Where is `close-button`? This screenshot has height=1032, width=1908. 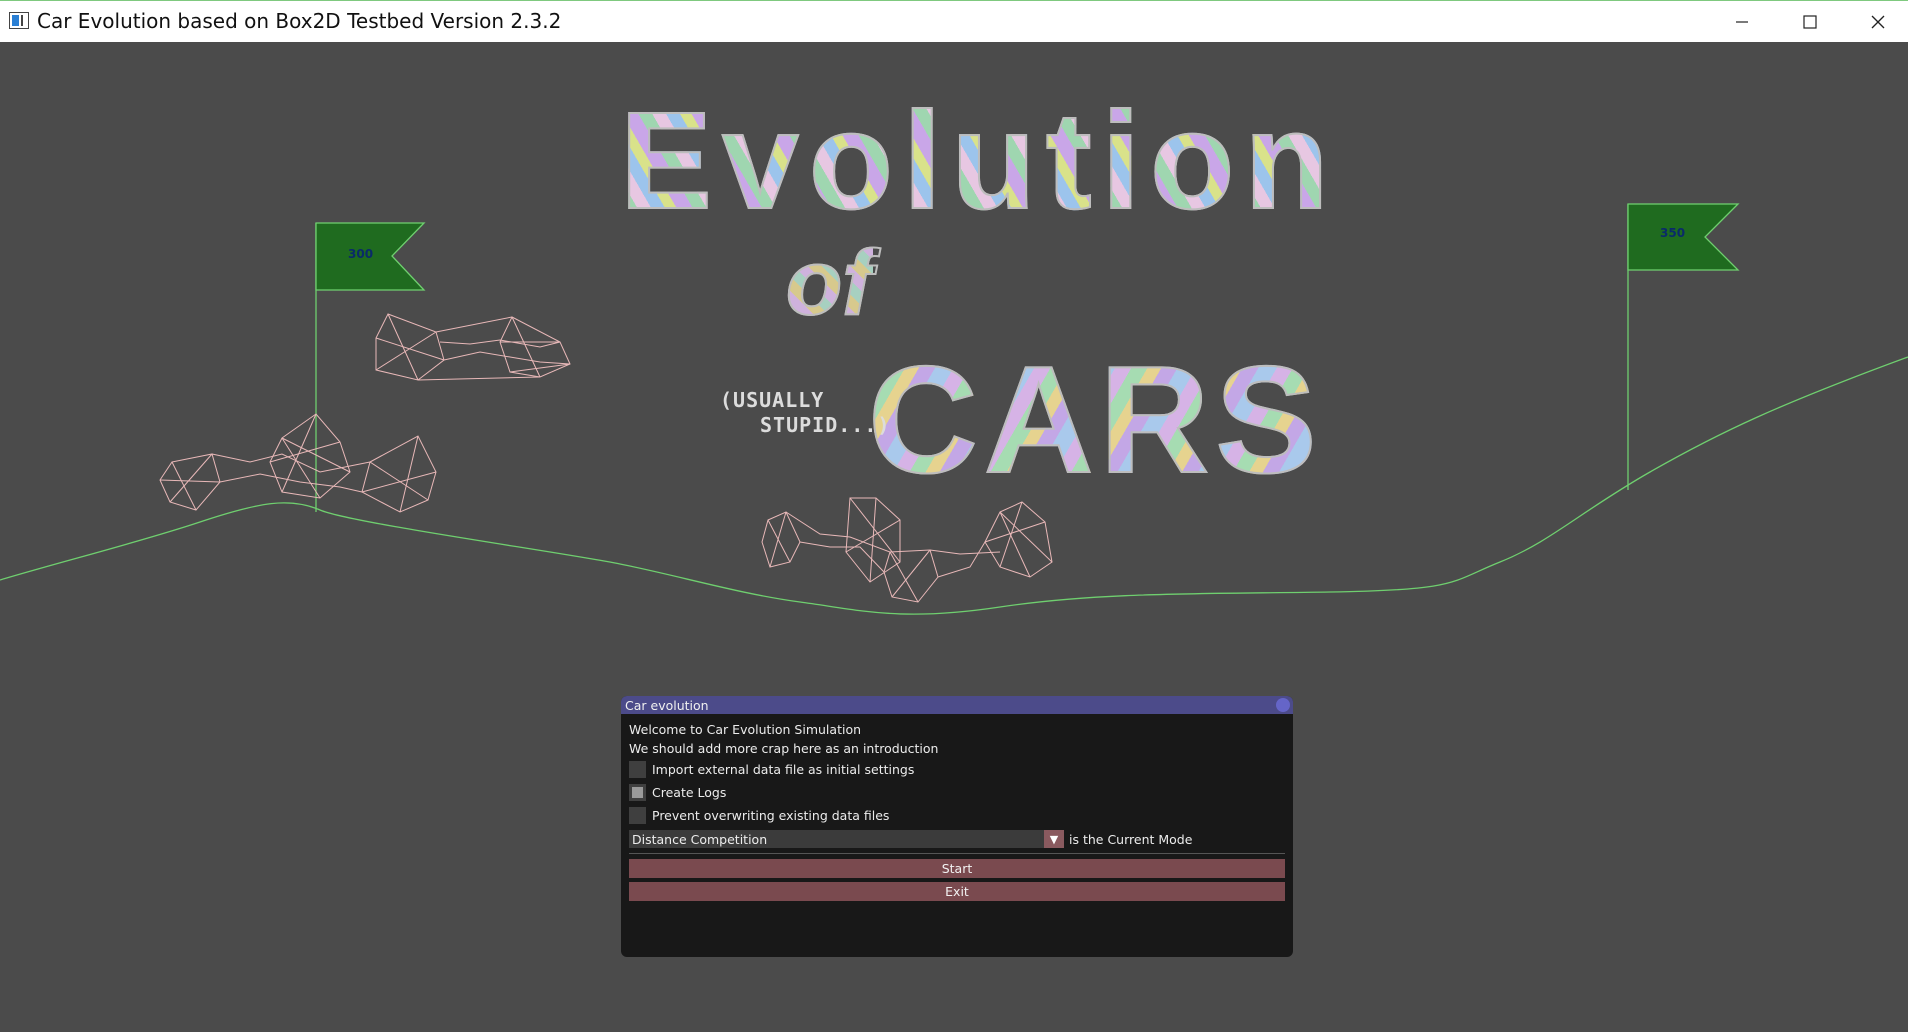
close-button is located at coordinates (1876, 21).